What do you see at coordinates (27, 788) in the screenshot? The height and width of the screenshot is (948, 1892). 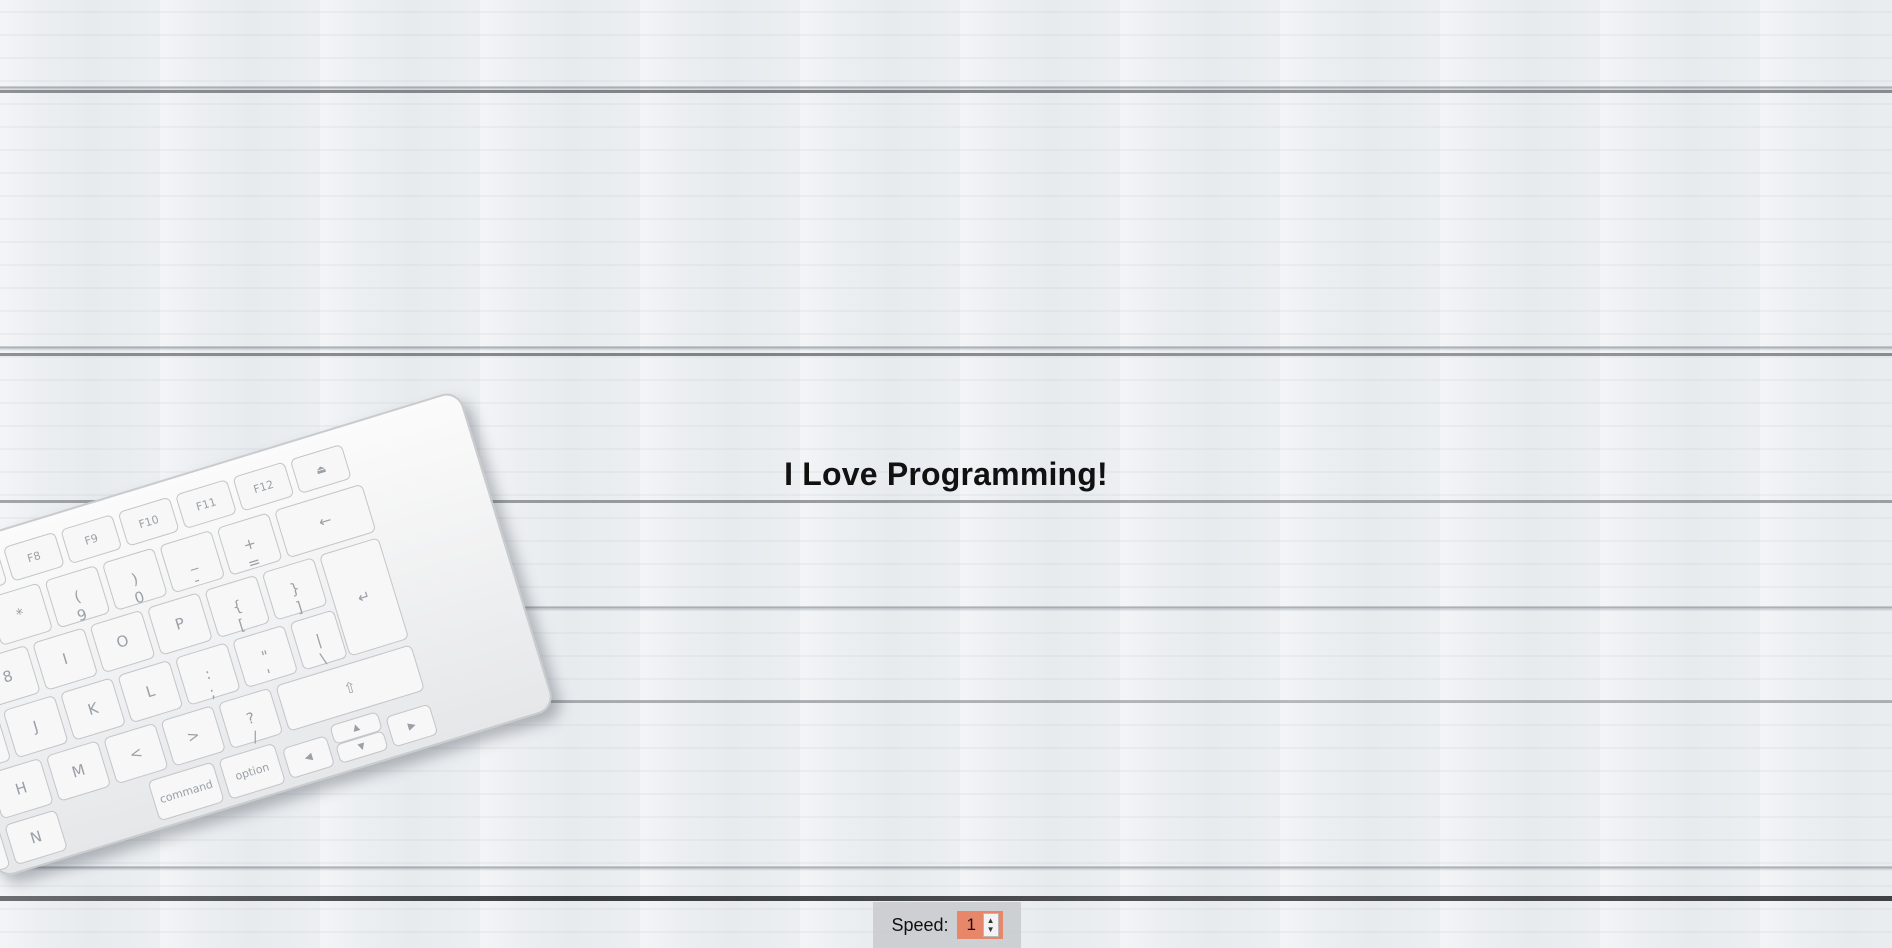 I see `keyboard-key: H` at bounding box center [27, 788].